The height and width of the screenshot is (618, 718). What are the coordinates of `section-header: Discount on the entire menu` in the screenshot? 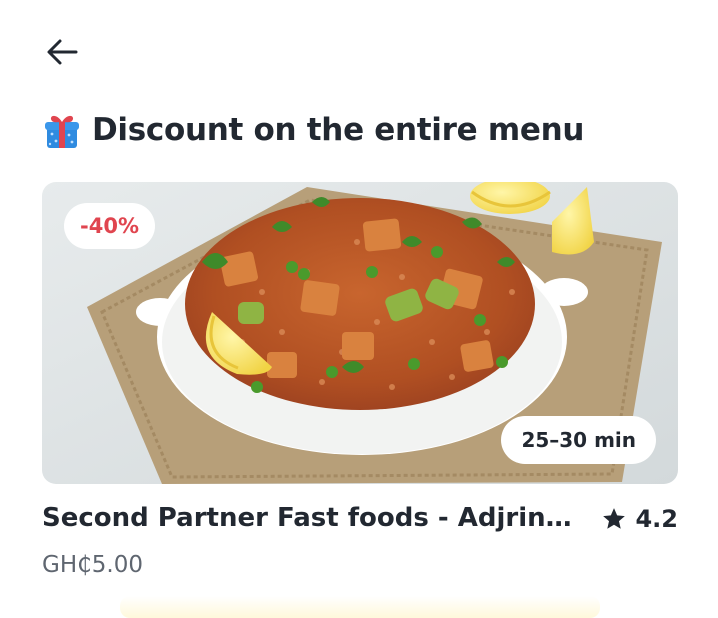 It's located at (313, 130).